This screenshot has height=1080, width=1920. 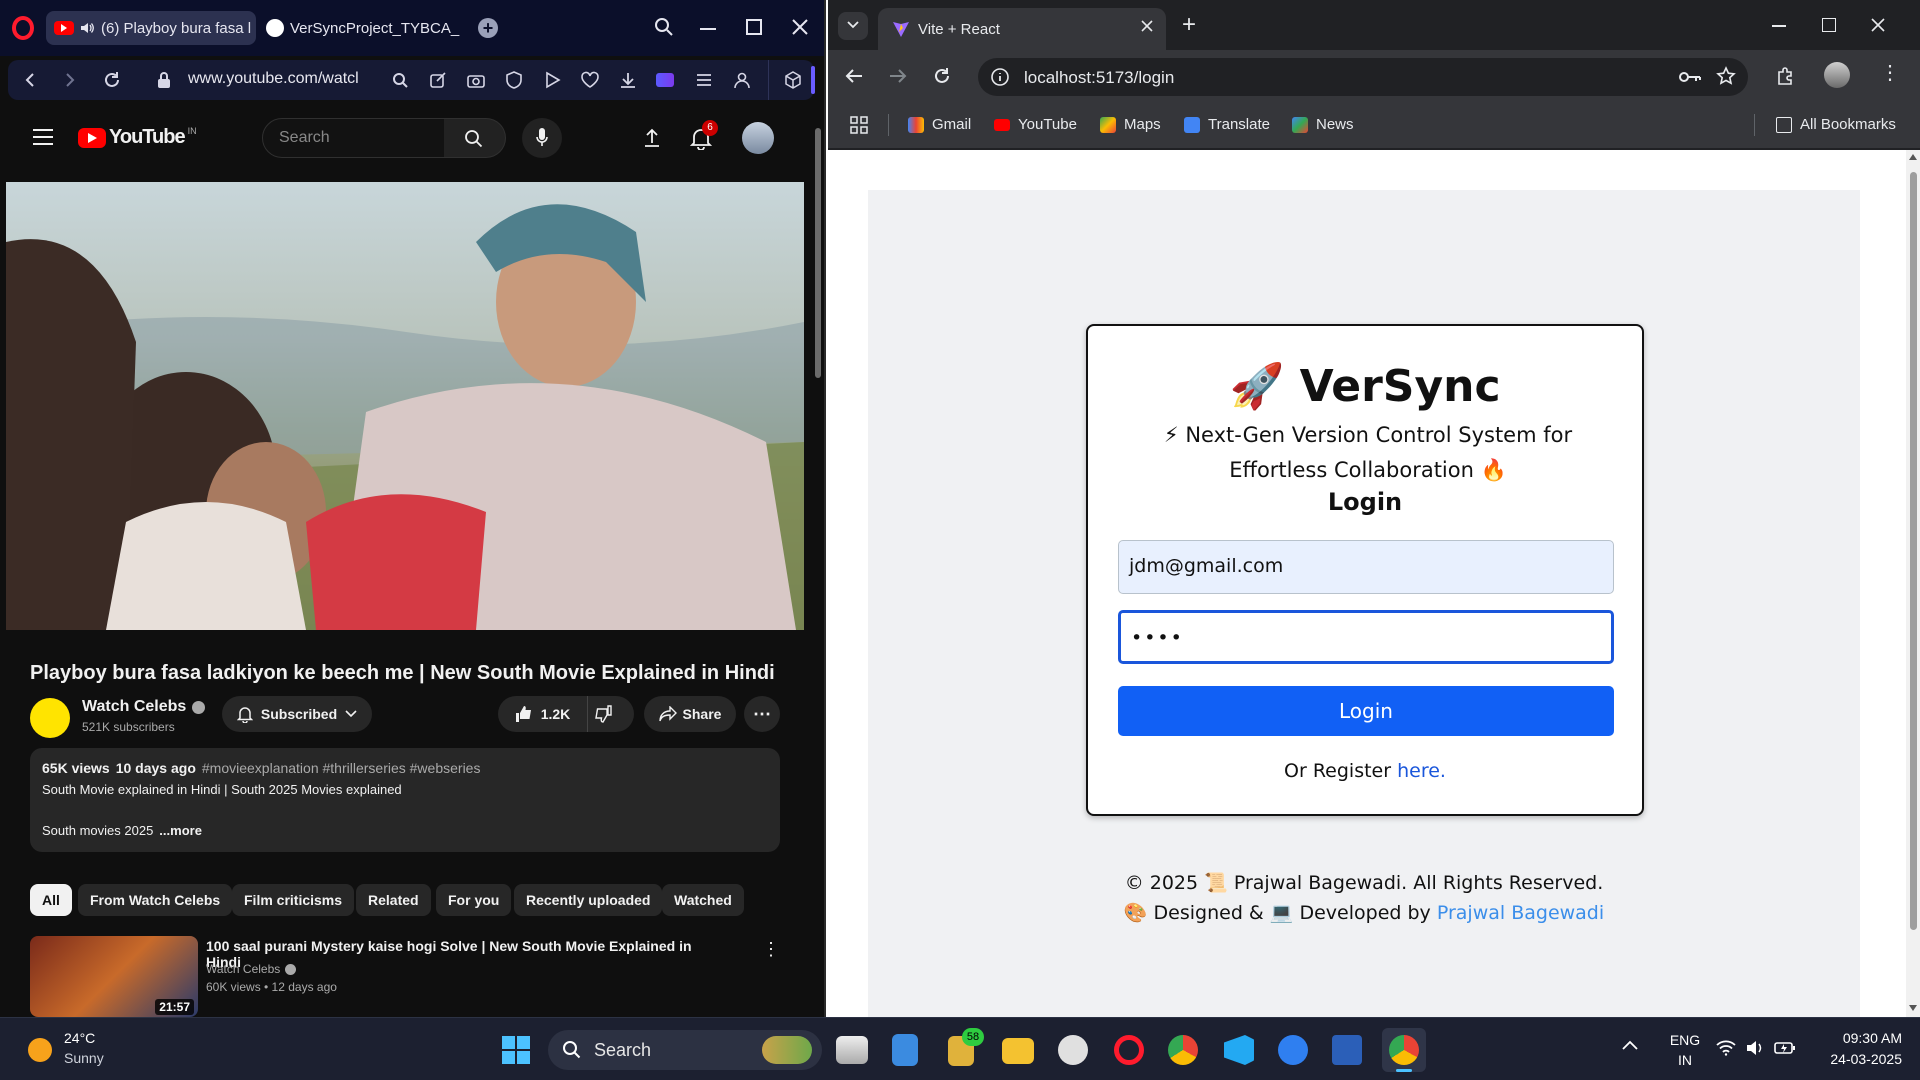 I want to click on bookmark-youtube: YouTube, so click(x=1035, y=124).